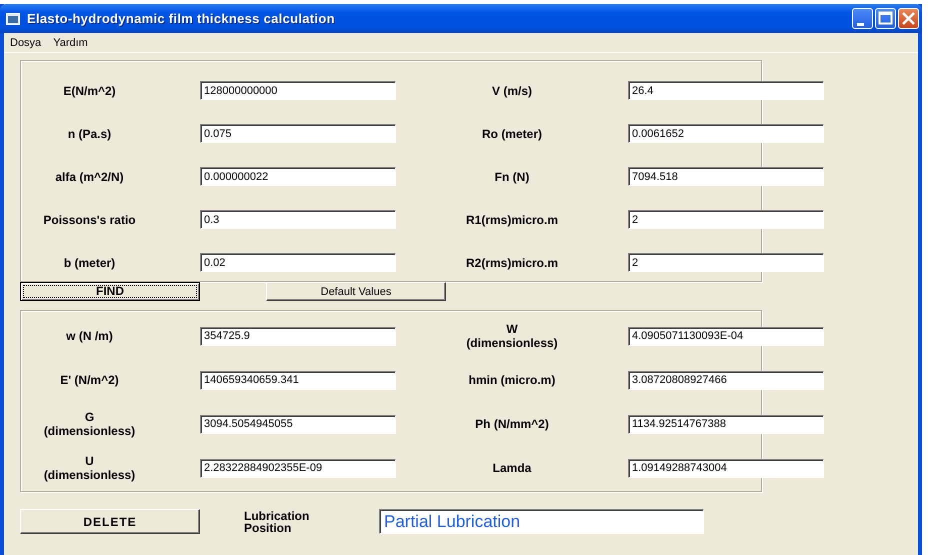 The width and height of the screenshot is (940, 555). Describe the element at coordinates (13, 18) in the screenshot. I see `window-icon` at that location.